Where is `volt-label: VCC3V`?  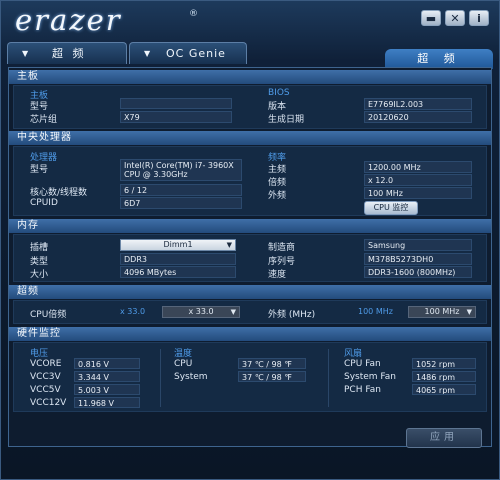
volt-label: VCC3V is located at coordinates (45, 377).